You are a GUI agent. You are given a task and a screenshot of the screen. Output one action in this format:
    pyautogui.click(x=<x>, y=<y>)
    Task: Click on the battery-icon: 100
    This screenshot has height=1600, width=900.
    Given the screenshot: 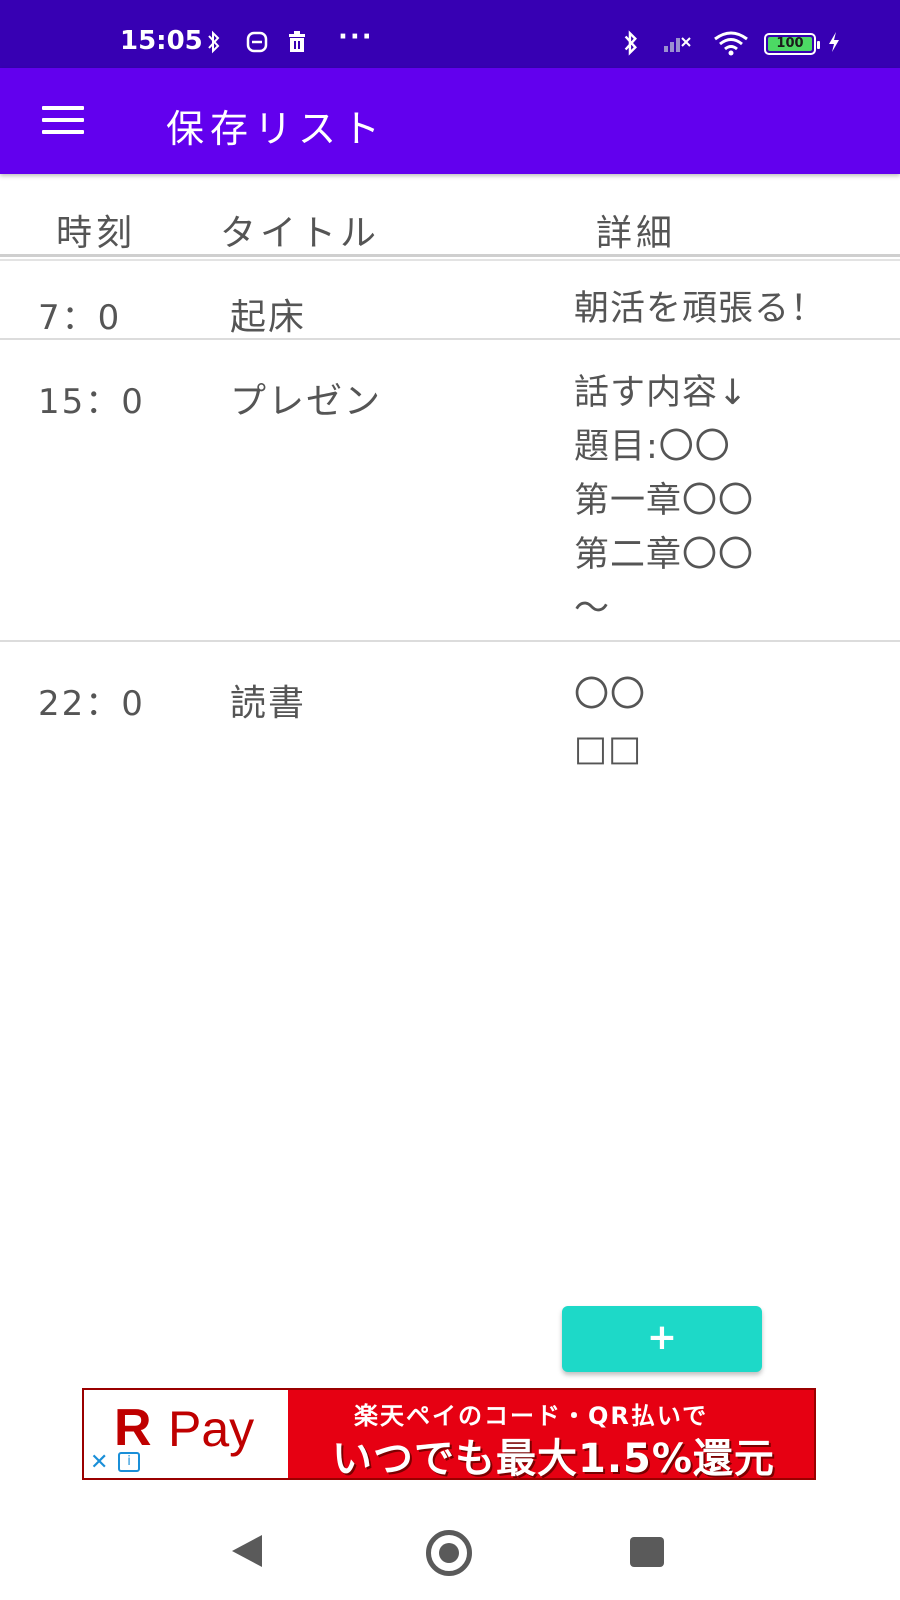 What is the action you would take?
    pyautogui.click(x=792, y=44)
    